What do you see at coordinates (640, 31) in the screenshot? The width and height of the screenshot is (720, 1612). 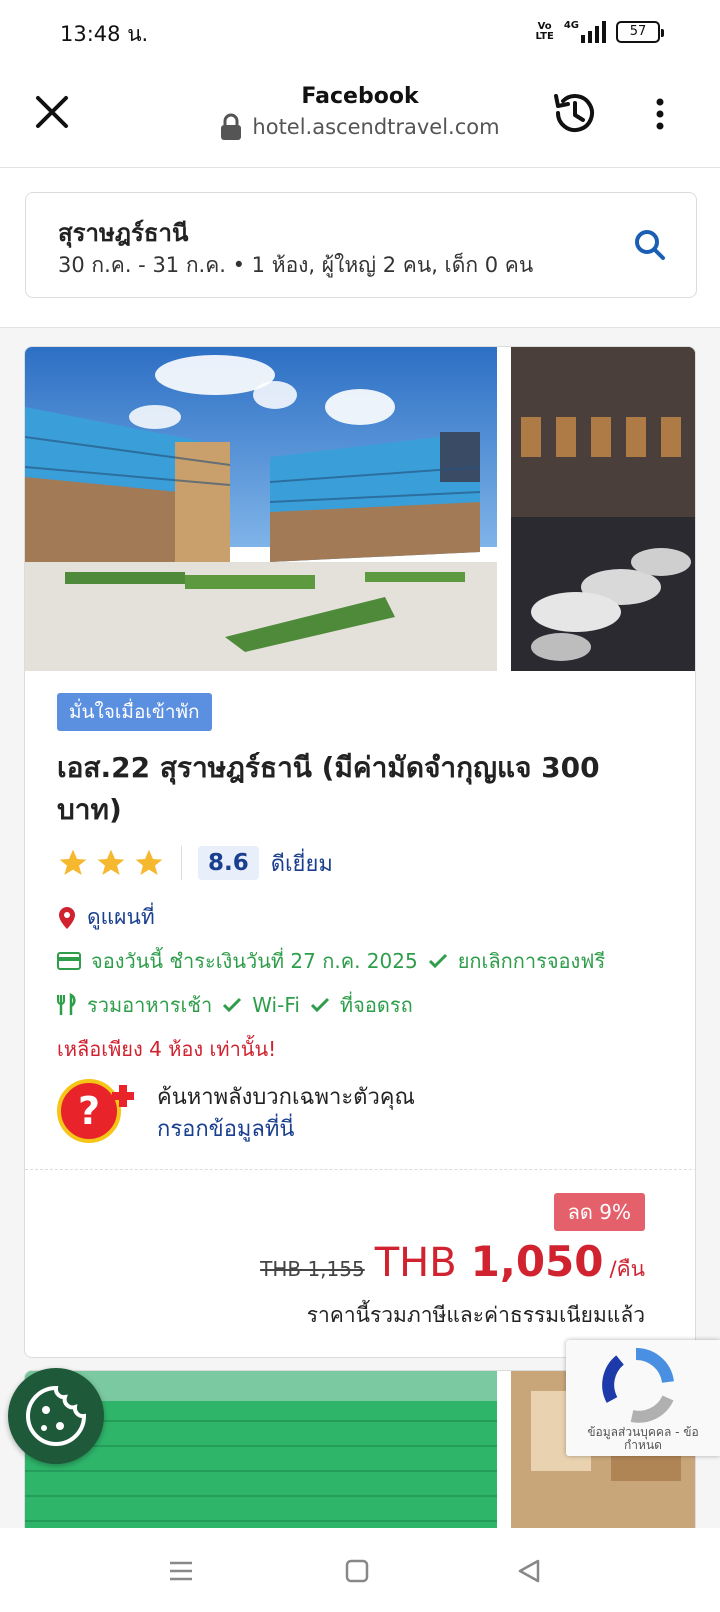 I see `battery-icon: 57` at bounding box center [640, 31].